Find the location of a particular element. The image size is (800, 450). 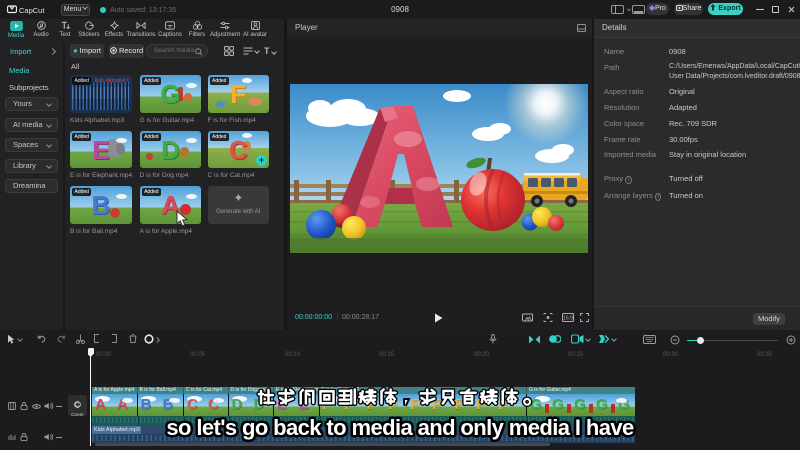

svg-text: 16:9 is located at coordinates (568, 319).